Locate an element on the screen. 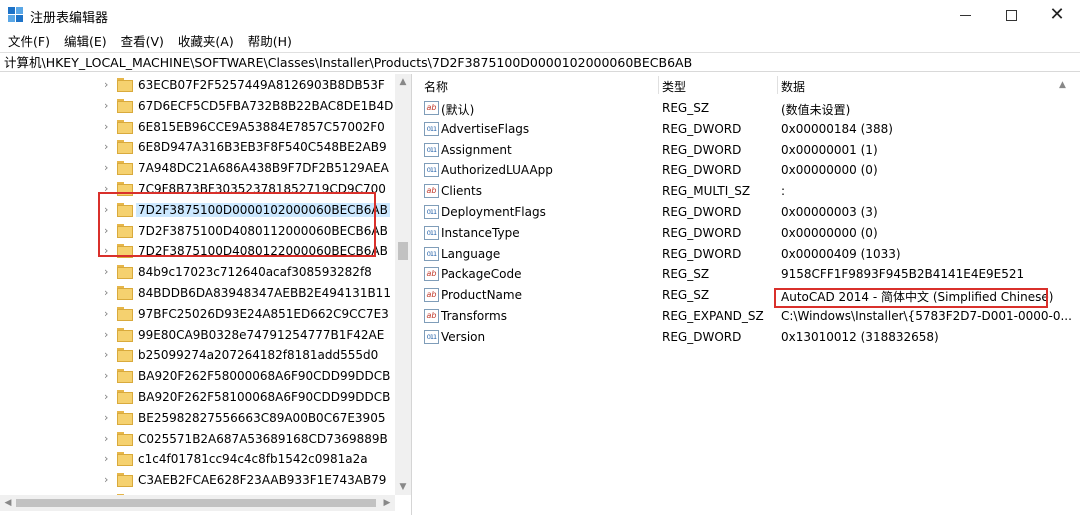 The width and height of the screenshot is (1080, 515). tree-item: › BA920F262F58000068A6F90CDD99DDCB is located at coordinates (197, 376).